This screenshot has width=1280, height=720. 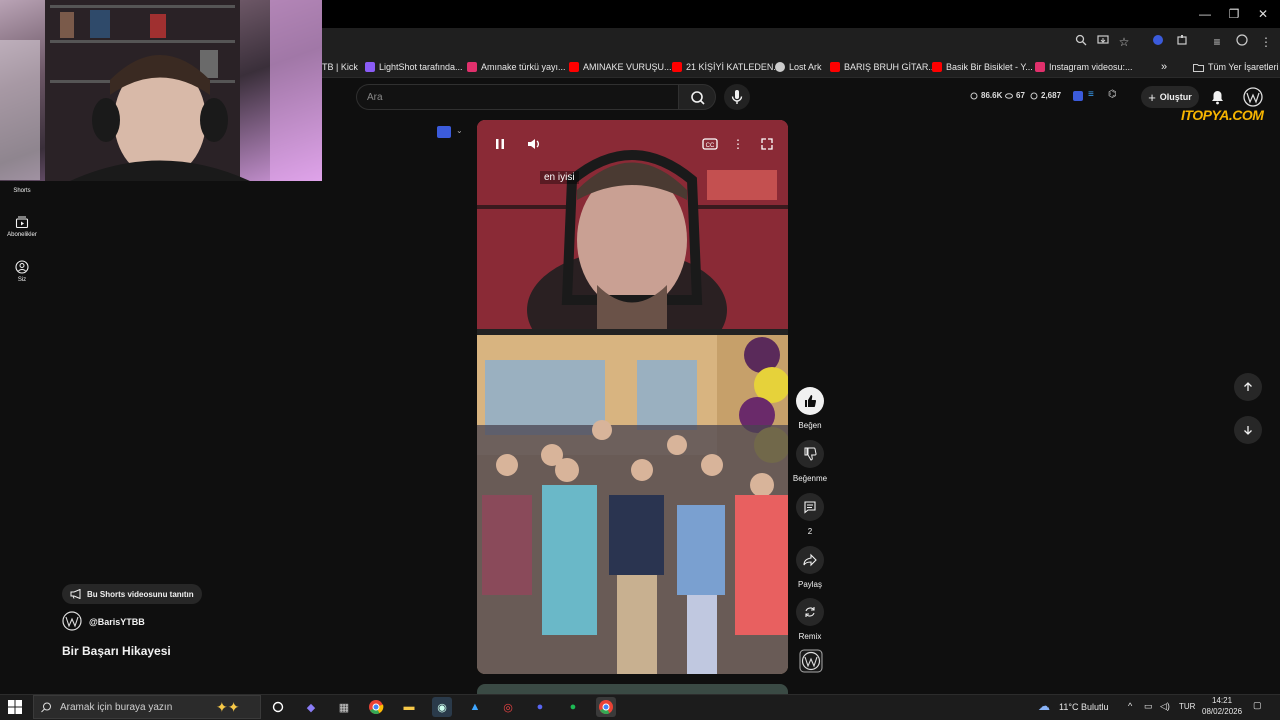 I want to click on pause-icon, so click(x=500, y=144).